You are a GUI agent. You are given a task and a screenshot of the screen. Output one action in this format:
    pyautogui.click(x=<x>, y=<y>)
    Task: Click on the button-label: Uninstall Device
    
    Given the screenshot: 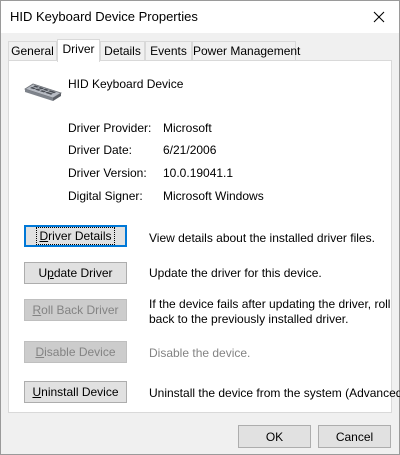 What is the action you would take?
    pyautogui.click(x=75, y=392)
    